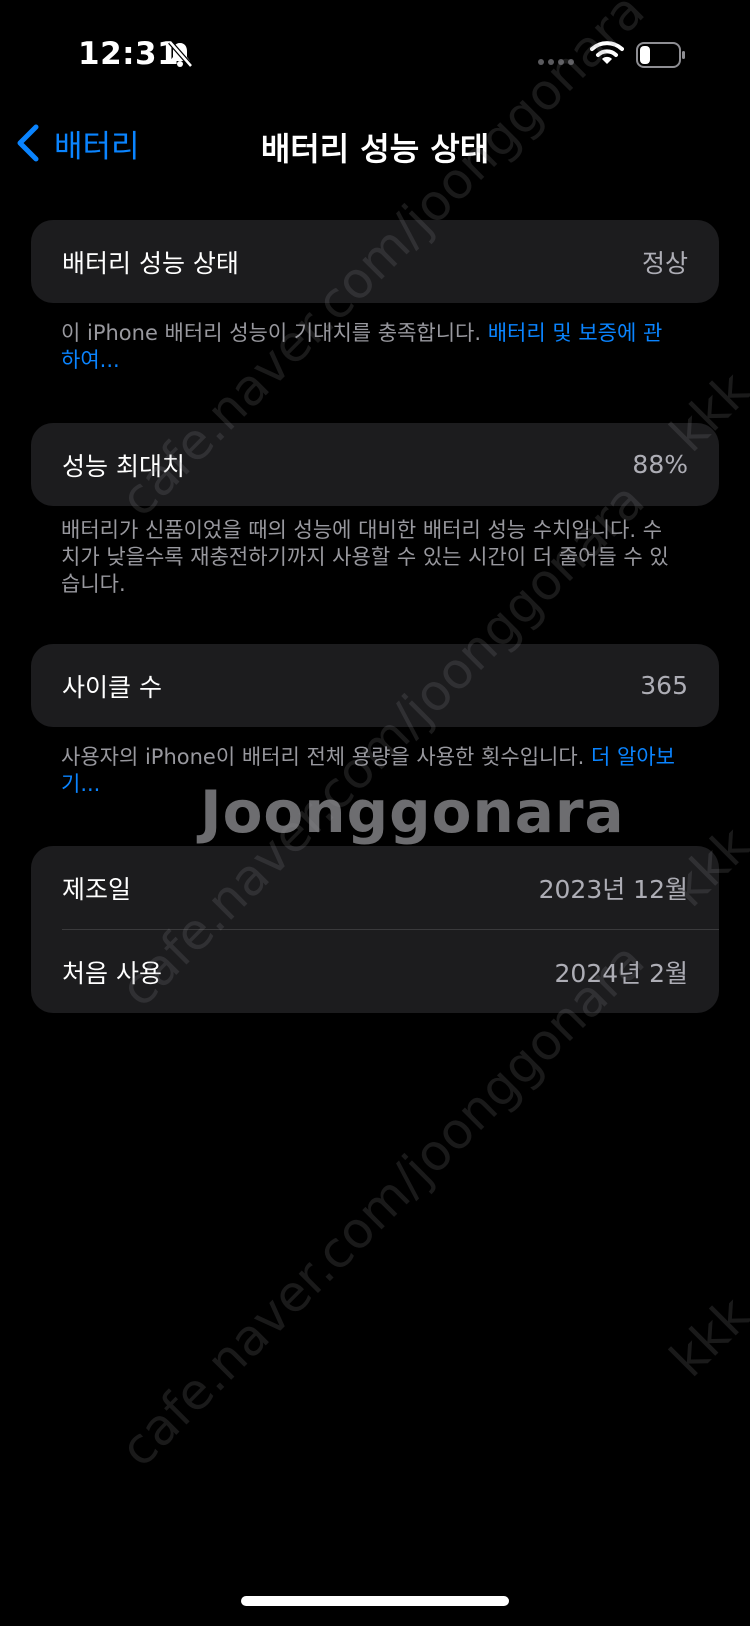 This screenshot has width=750, height=1626. I want to click on battery-icon, so click(660, 55).